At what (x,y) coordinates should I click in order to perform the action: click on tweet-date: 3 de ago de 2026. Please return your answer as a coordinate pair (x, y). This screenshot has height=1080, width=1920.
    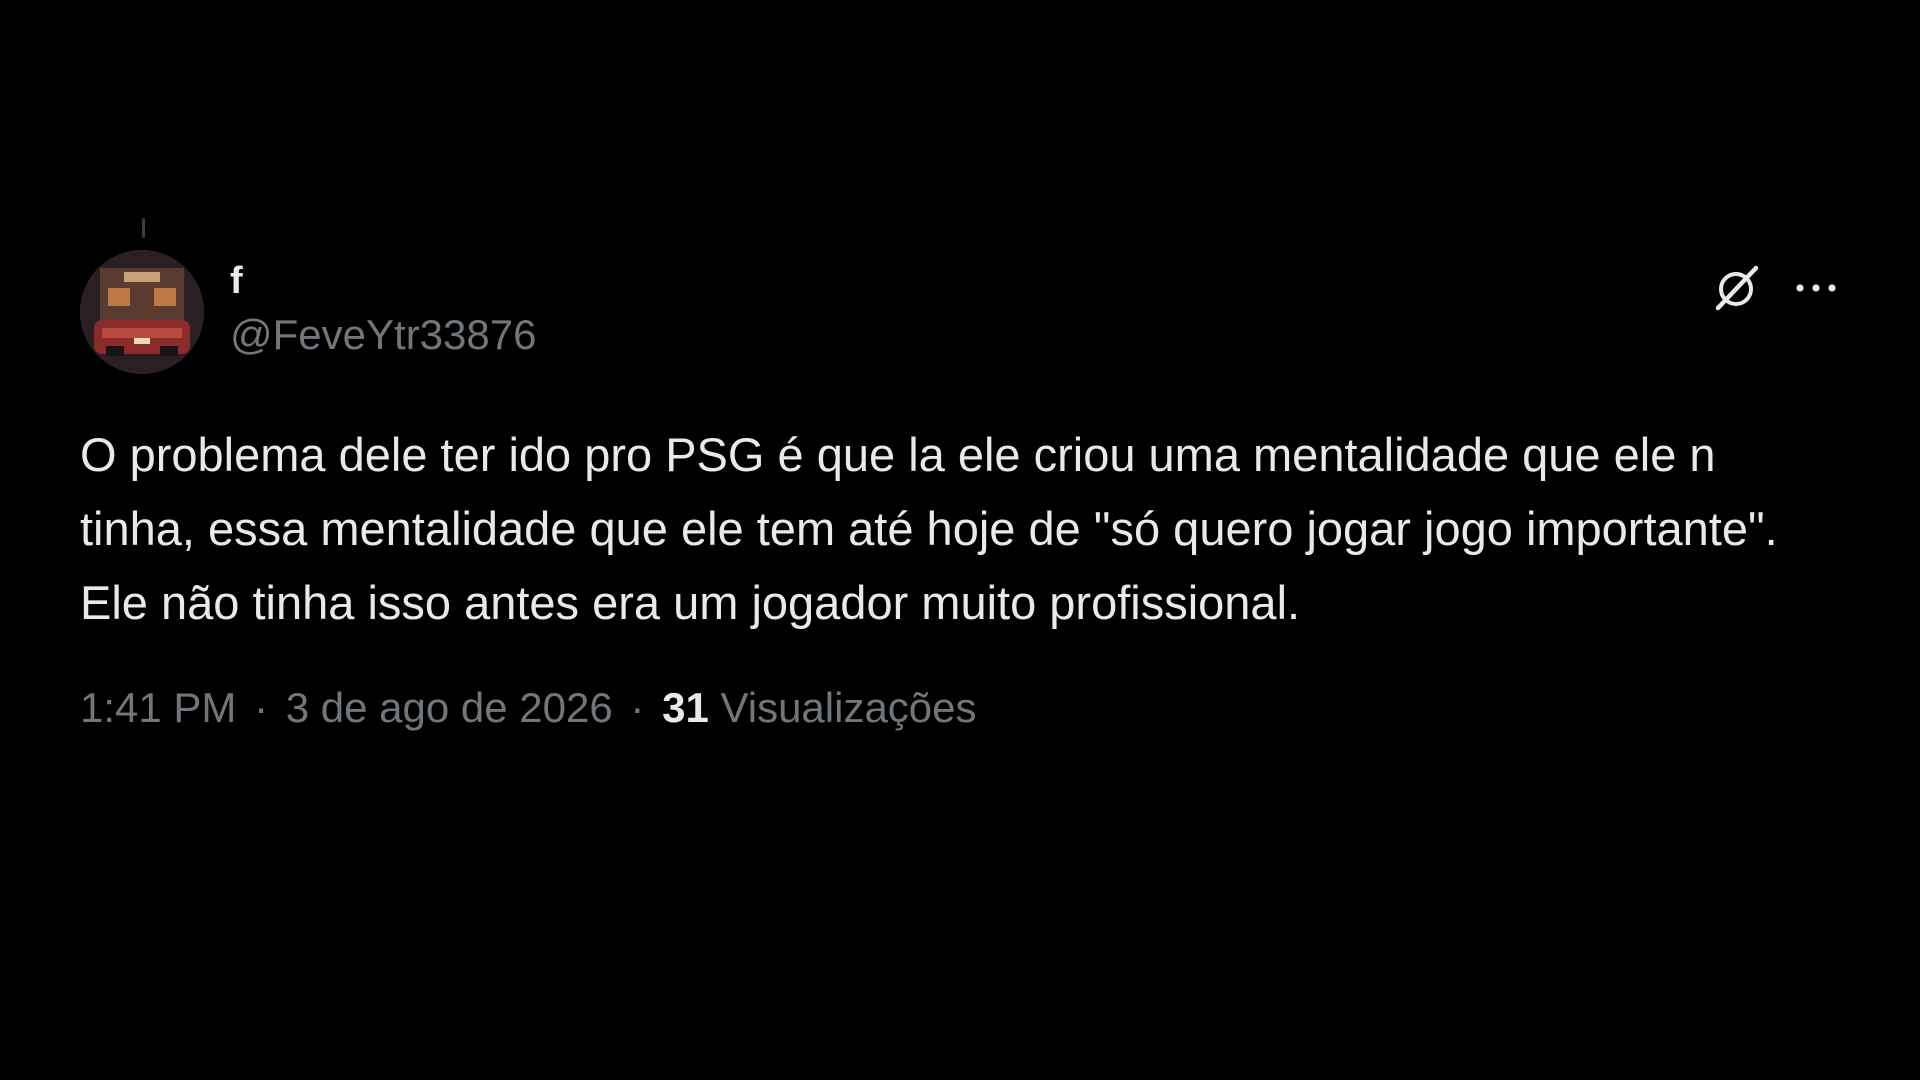
    Looking at the image, I should click on (449, 707).